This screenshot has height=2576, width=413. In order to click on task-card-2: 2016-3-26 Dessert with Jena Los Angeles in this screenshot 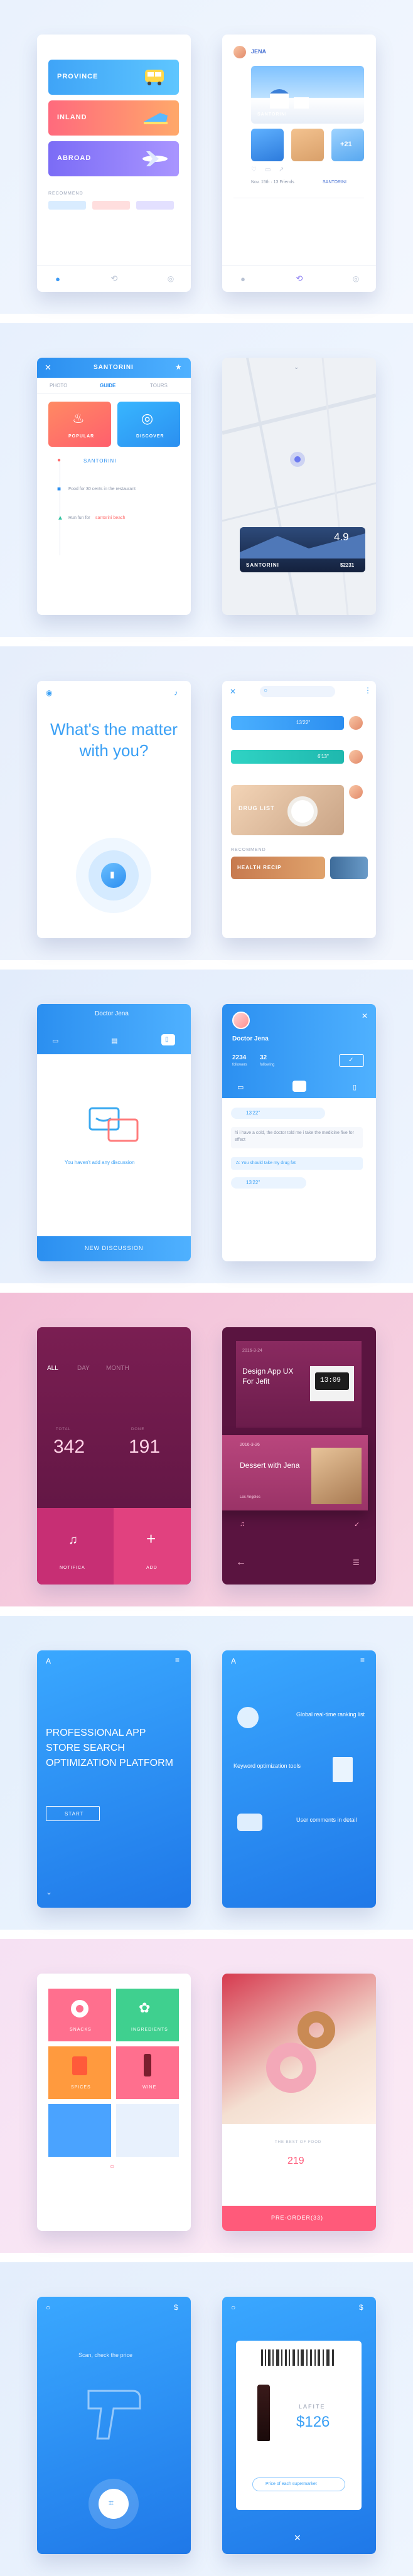, I will do `click(295, 1473)`.